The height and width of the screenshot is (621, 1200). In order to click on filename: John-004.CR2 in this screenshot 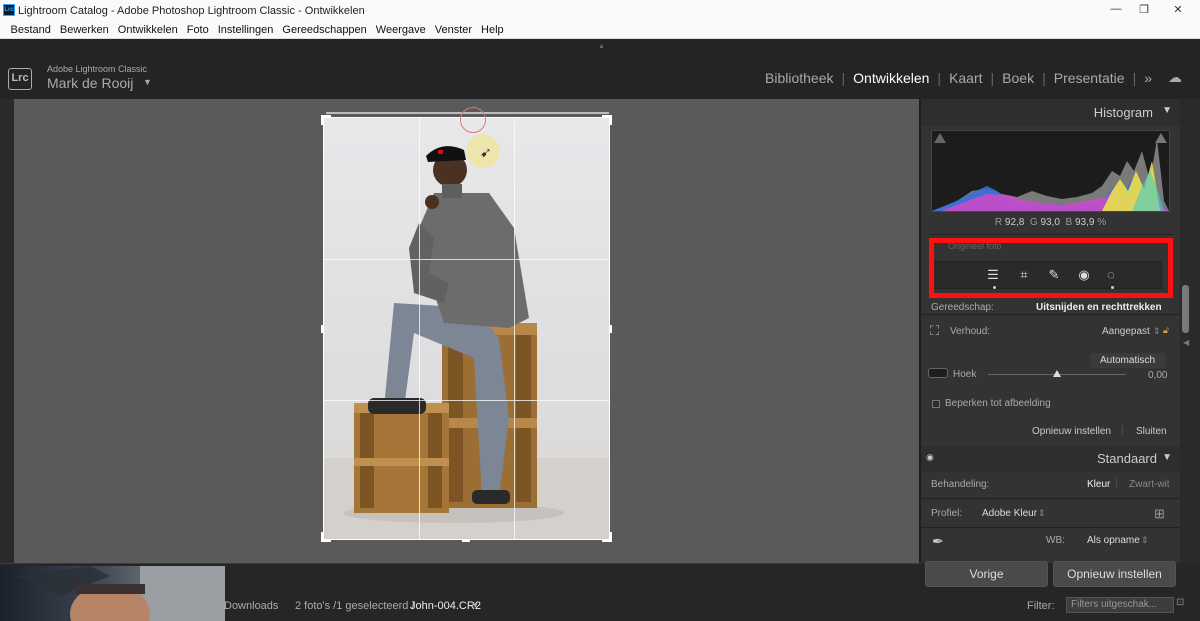, I will do `click(445, 606)`.